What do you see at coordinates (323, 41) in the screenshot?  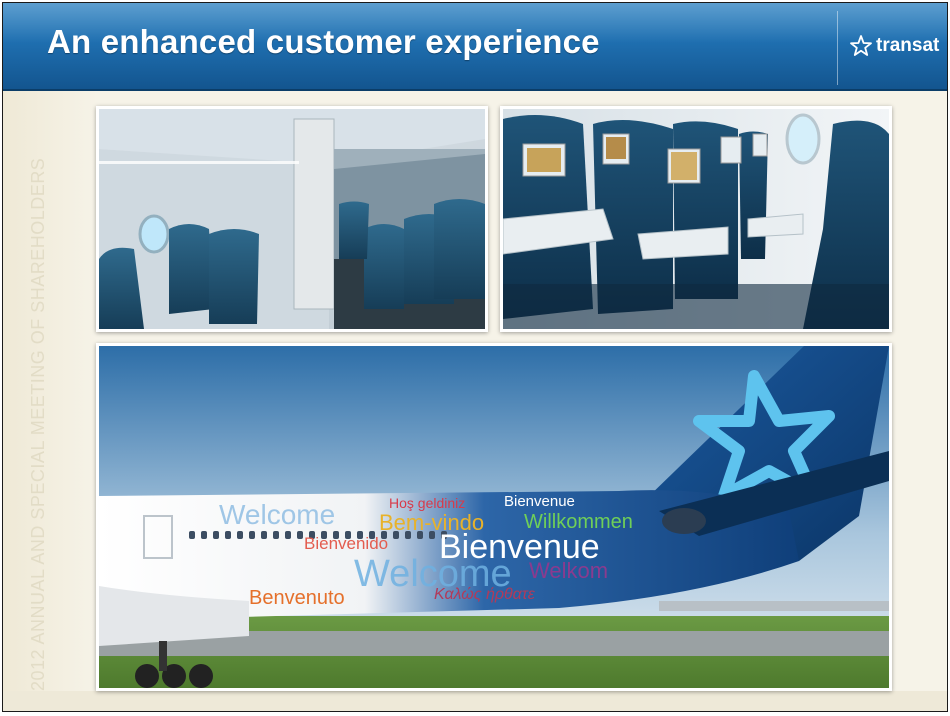 I see `slide-title: An enhanced customer experience` at bounding box center [323, 41].